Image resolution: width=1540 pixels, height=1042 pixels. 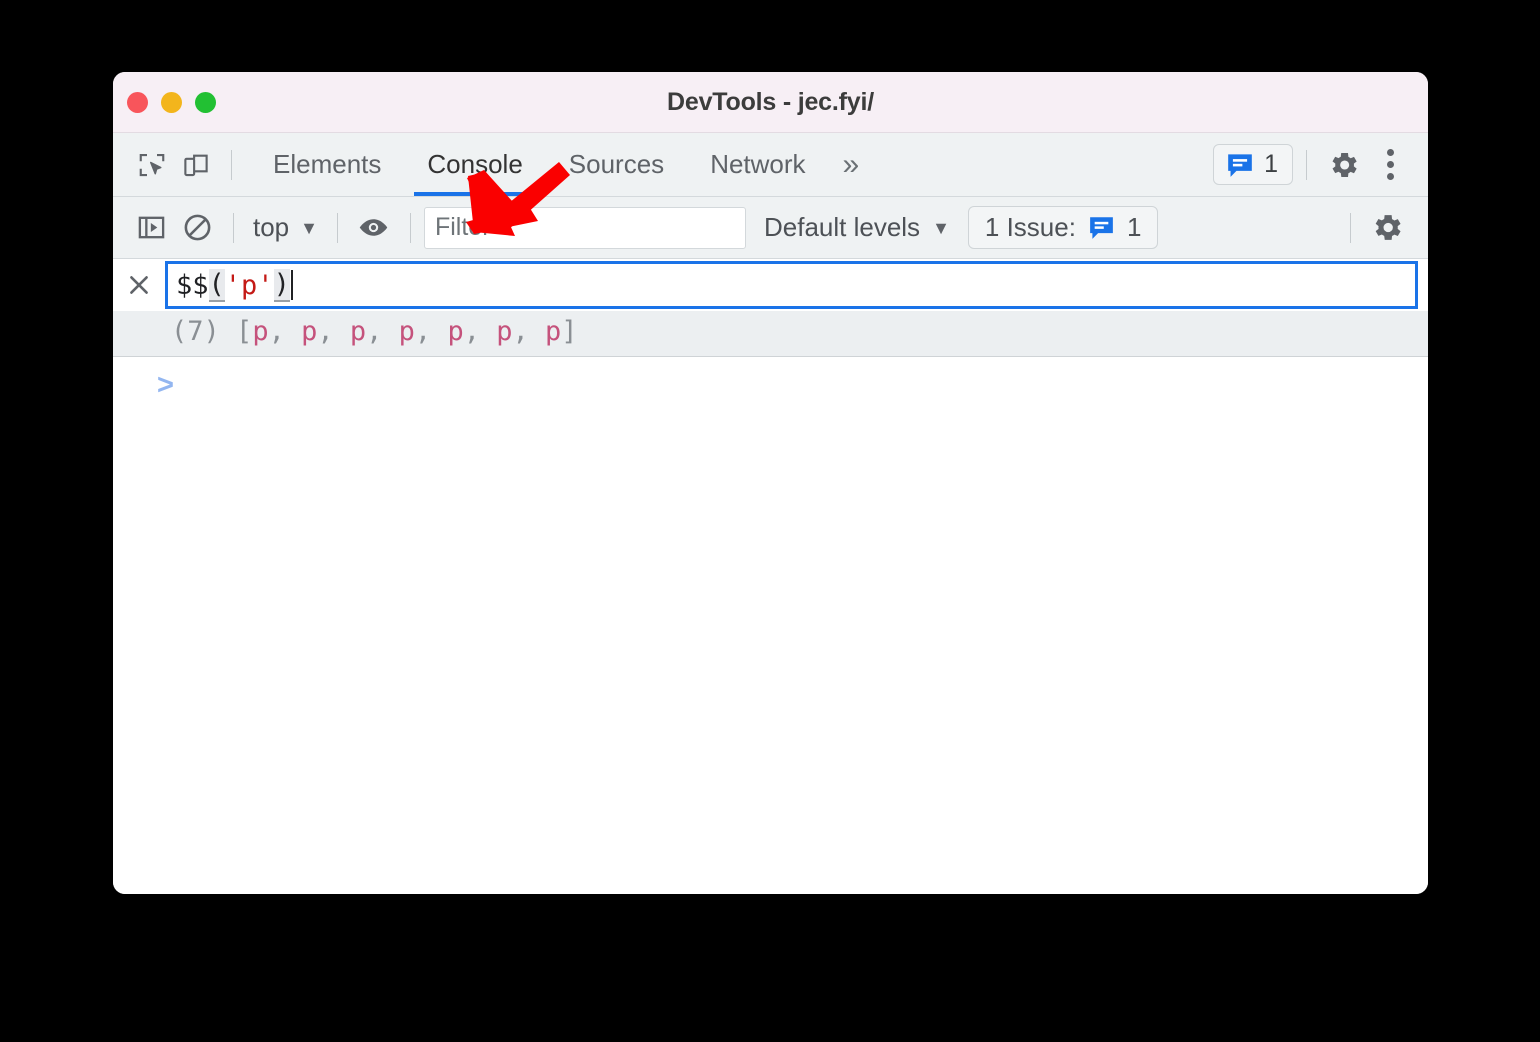 What do you see at coordinates (196, 165) in the screenshot?
I see `device-toolbar-icon` at bounding box center [196, 165].